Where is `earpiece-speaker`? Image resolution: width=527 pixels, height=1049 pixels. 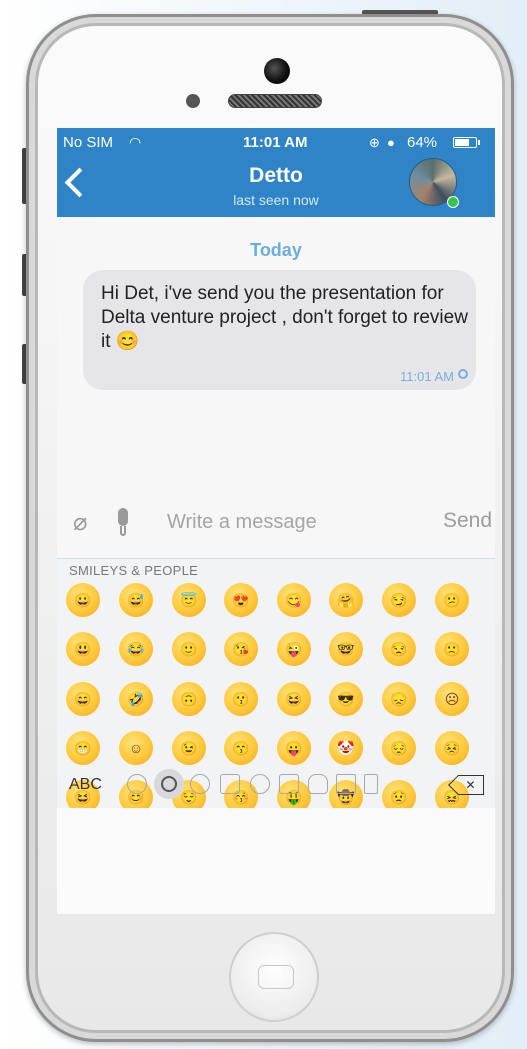
earpiece-speaker is located at coordinates (275, 101).